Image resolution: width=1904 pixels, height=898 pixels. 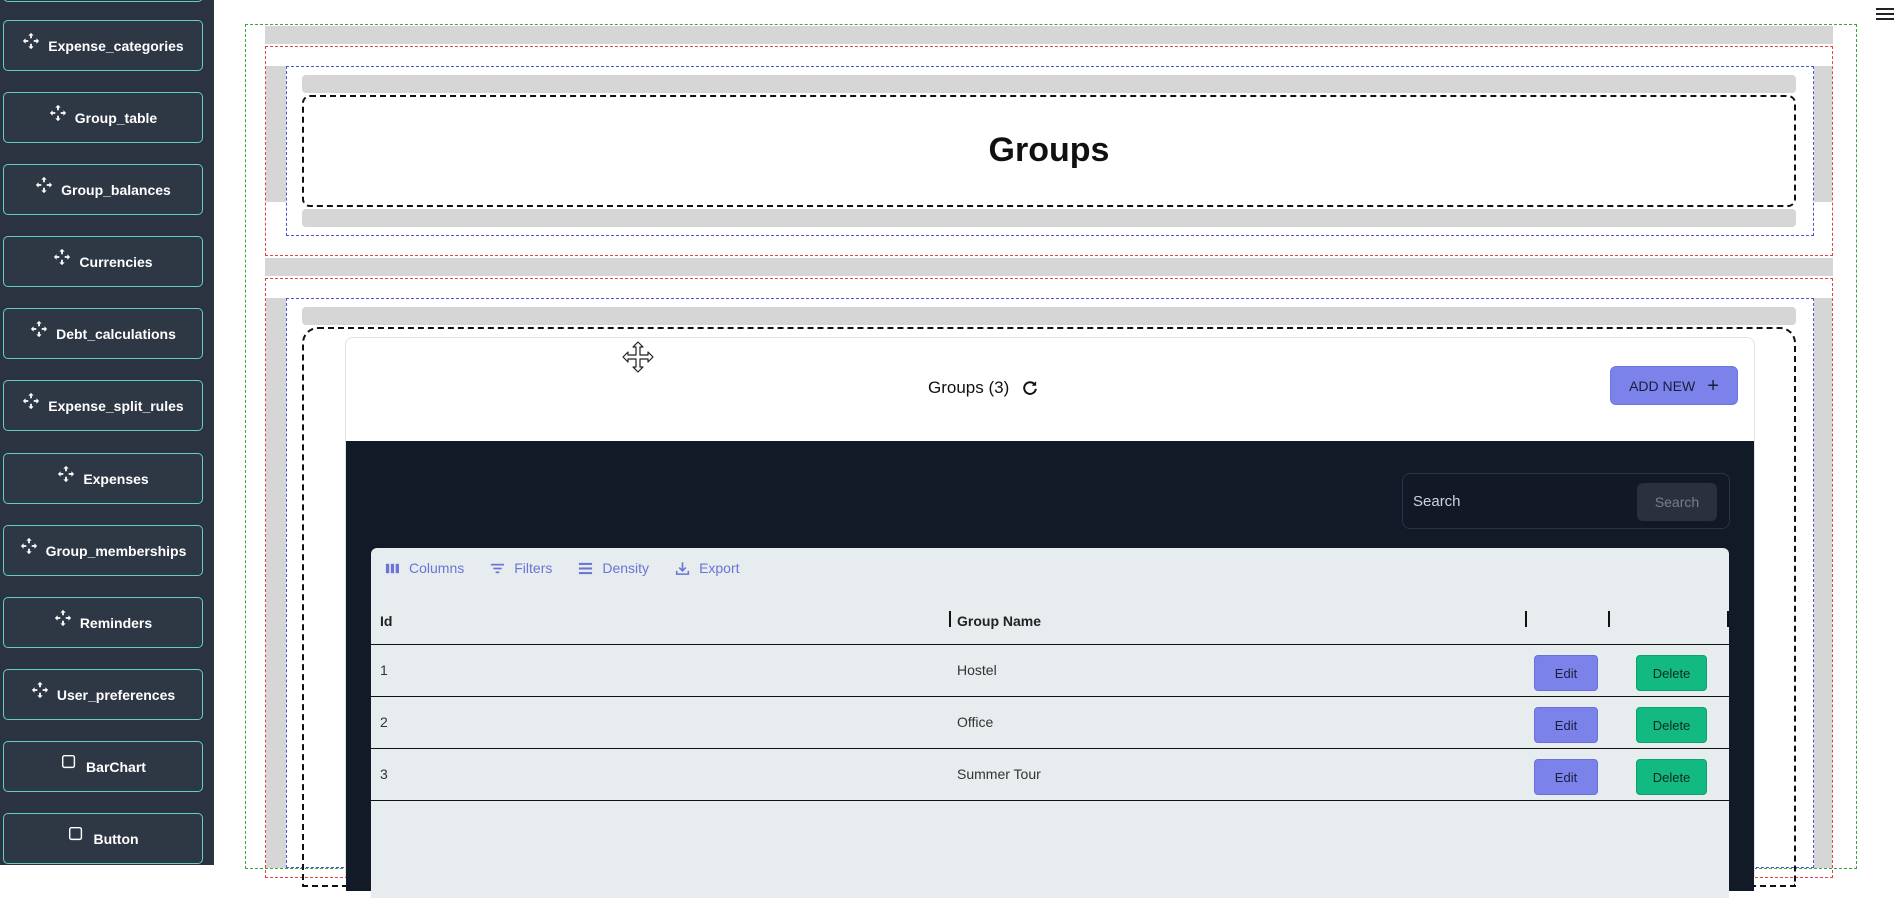 What do you see at coordinates (999, 621) in the screenshot?
I see `column-header-group-name: Group Name` at bounding box center [999, 621].